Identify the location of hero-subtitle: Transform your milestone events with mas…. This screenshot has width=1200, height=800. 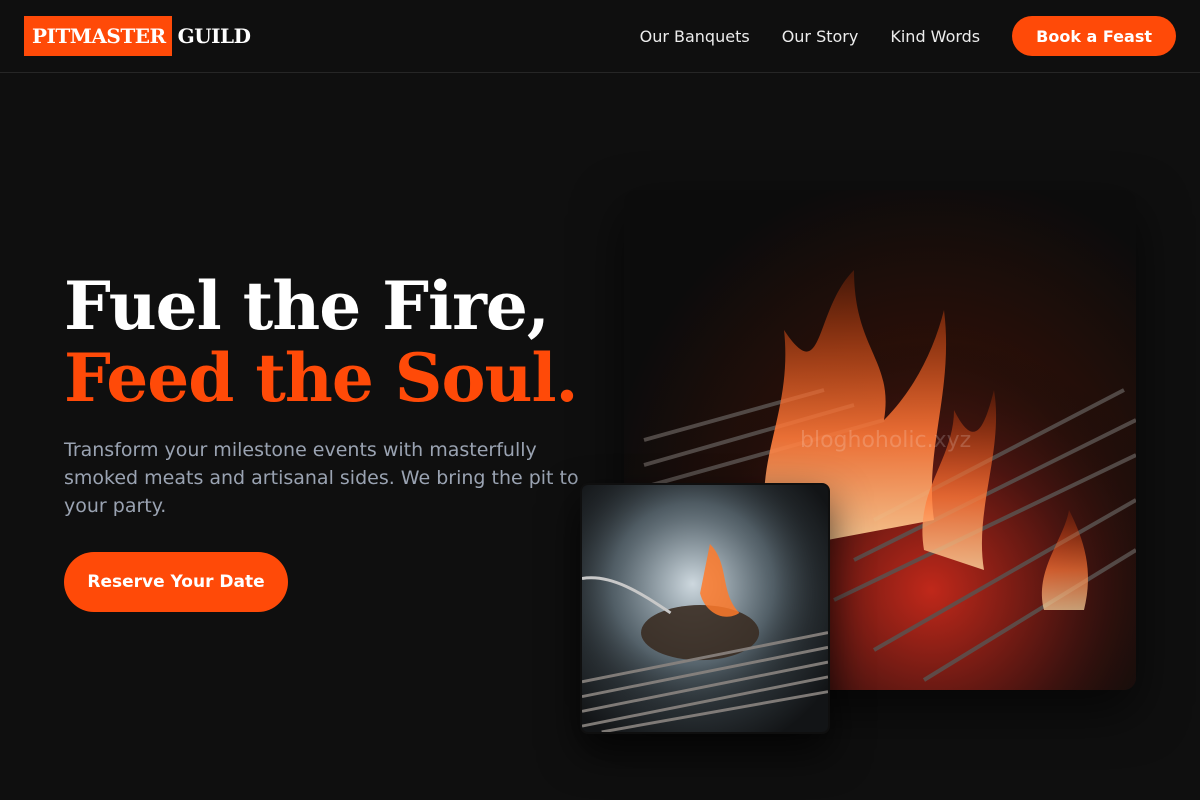
(321, 478).